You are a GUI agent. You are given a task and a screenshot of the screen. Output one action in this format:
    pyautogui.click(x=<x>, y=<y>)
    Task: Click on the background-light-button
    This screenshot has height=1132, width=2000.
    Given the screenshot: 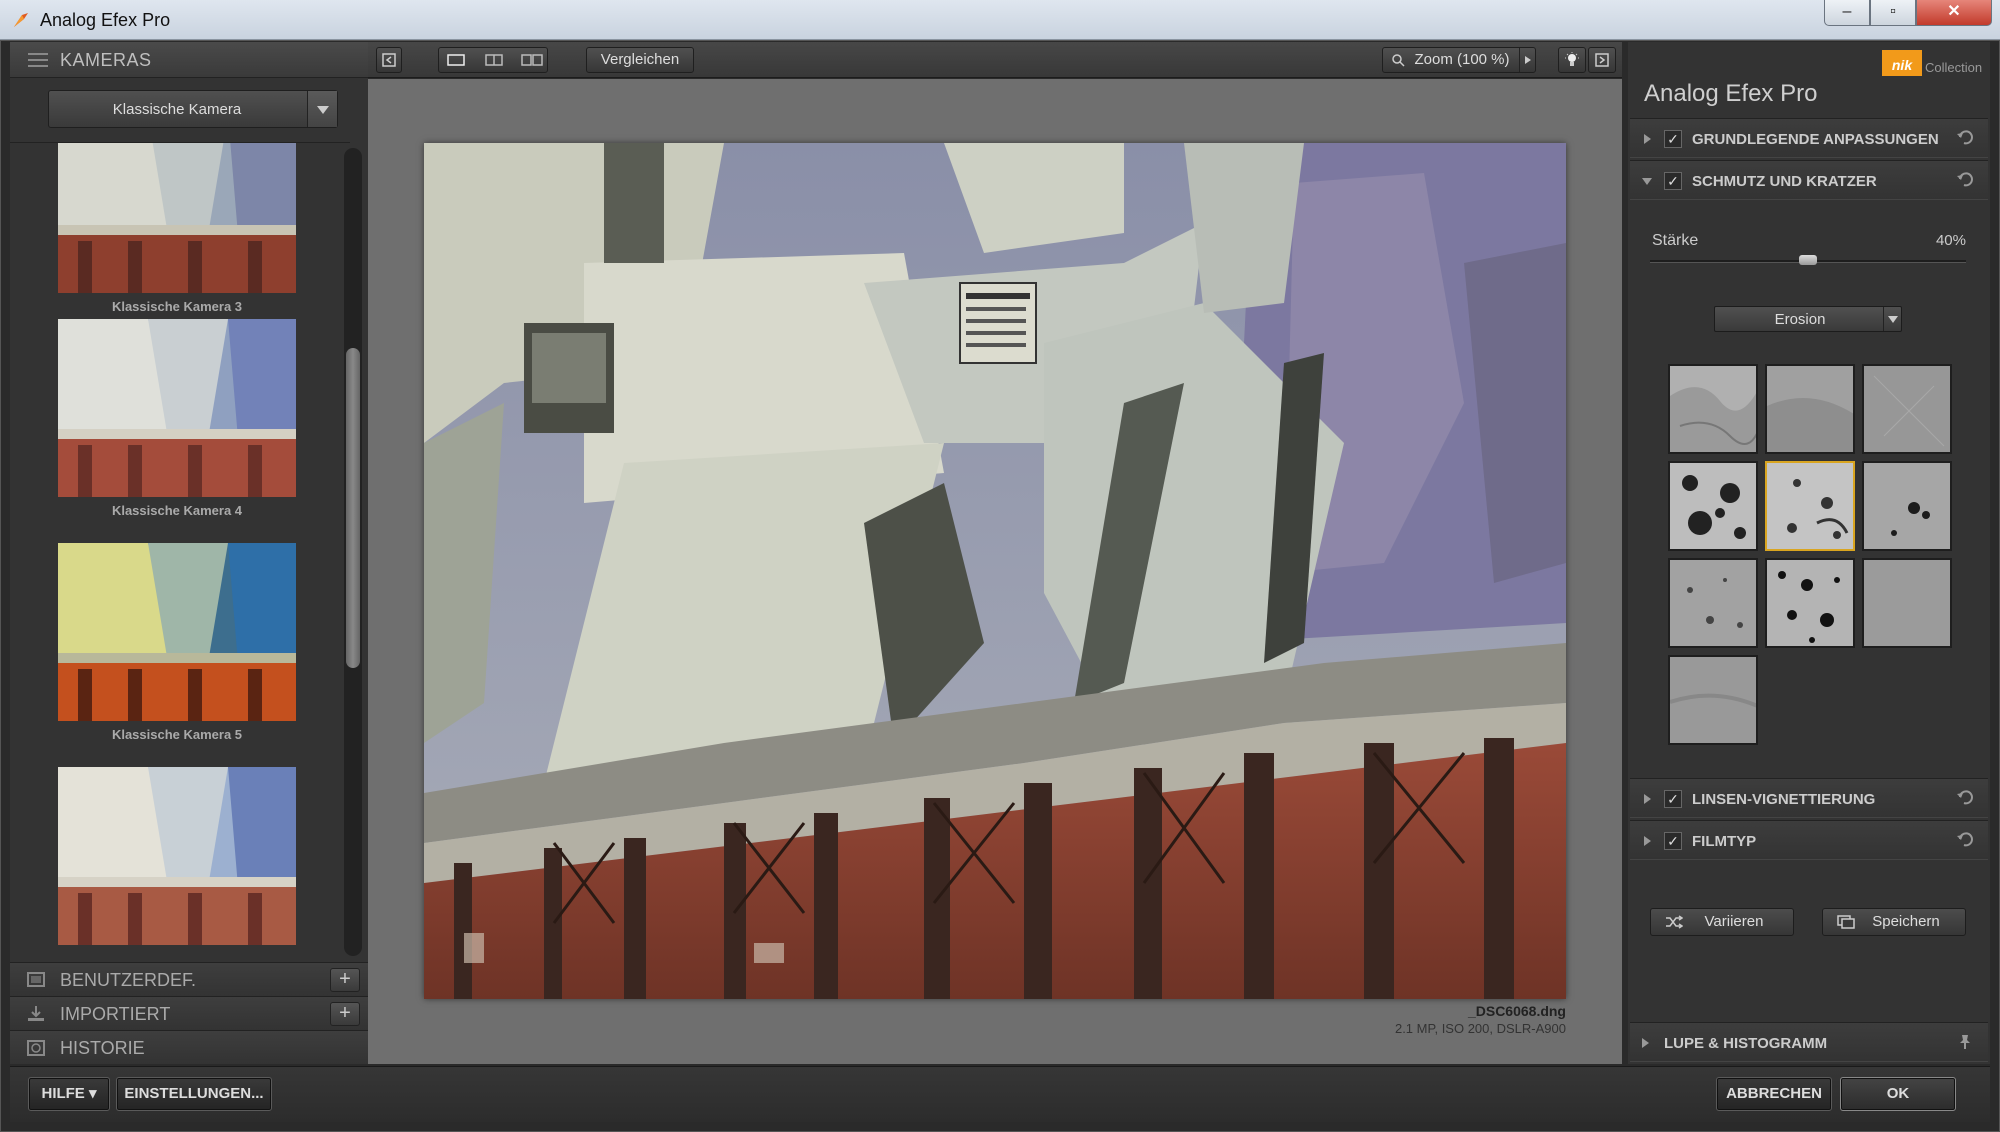 What is the action you would take?
    pyautogui.click(x=1572, y=60)
    